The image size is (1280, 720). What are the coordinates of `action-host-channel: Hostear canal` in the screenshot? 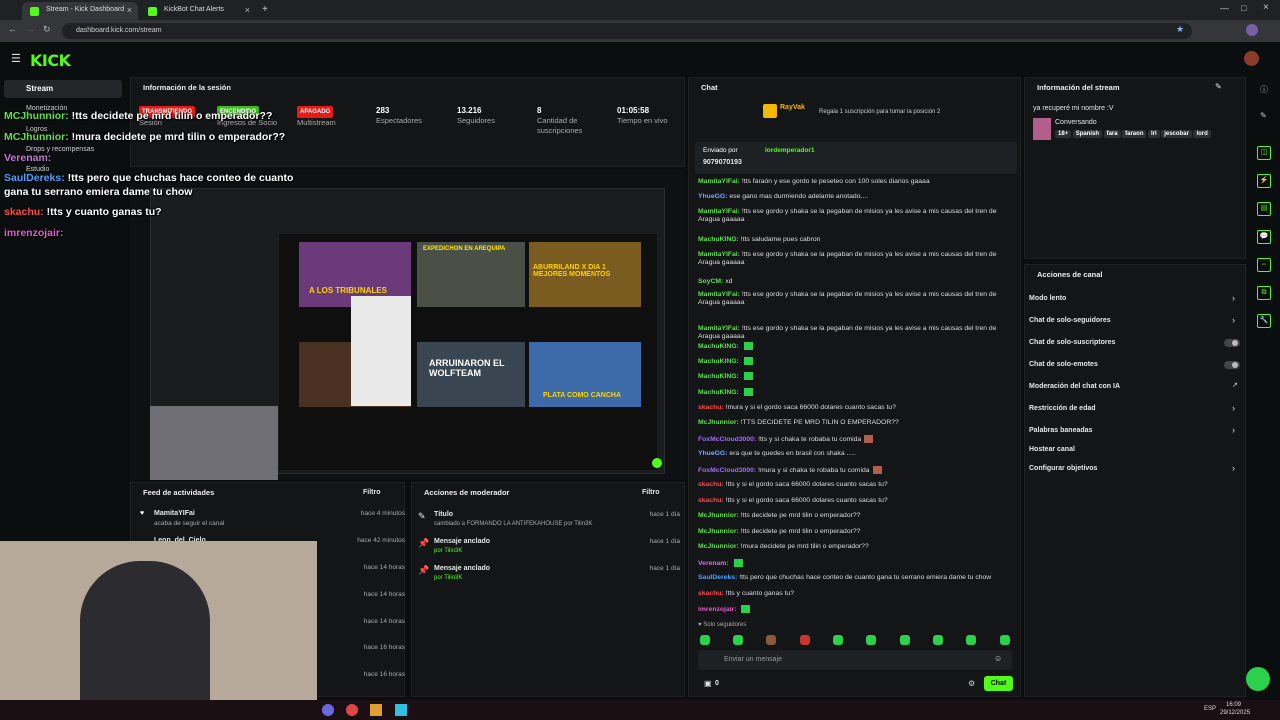 It's located at (1052, 449).